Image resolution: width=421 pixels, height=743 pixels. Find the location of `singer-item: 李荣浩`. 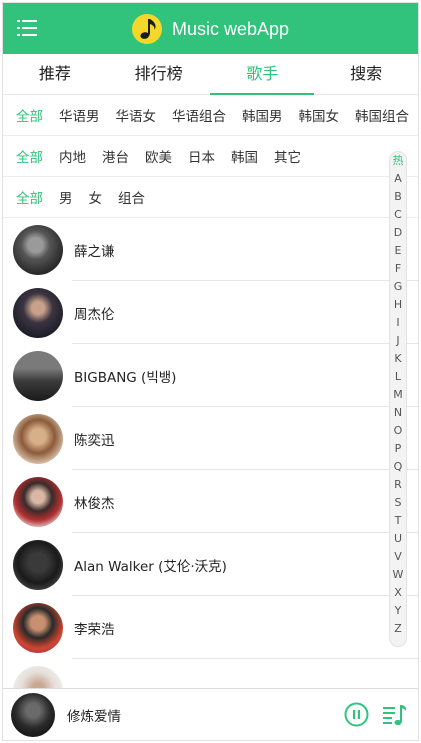

singer-item: 李荣浩 is located at coordinates (210, 627).